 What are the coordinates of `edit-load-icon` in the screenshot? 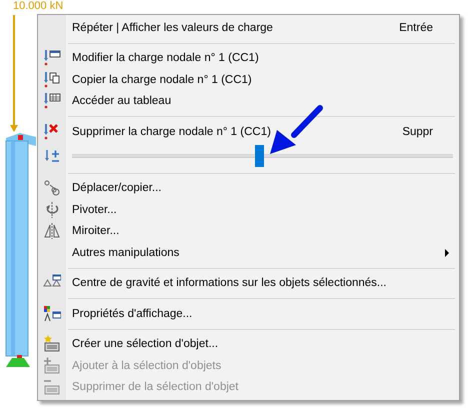 It's located at (52, 58).